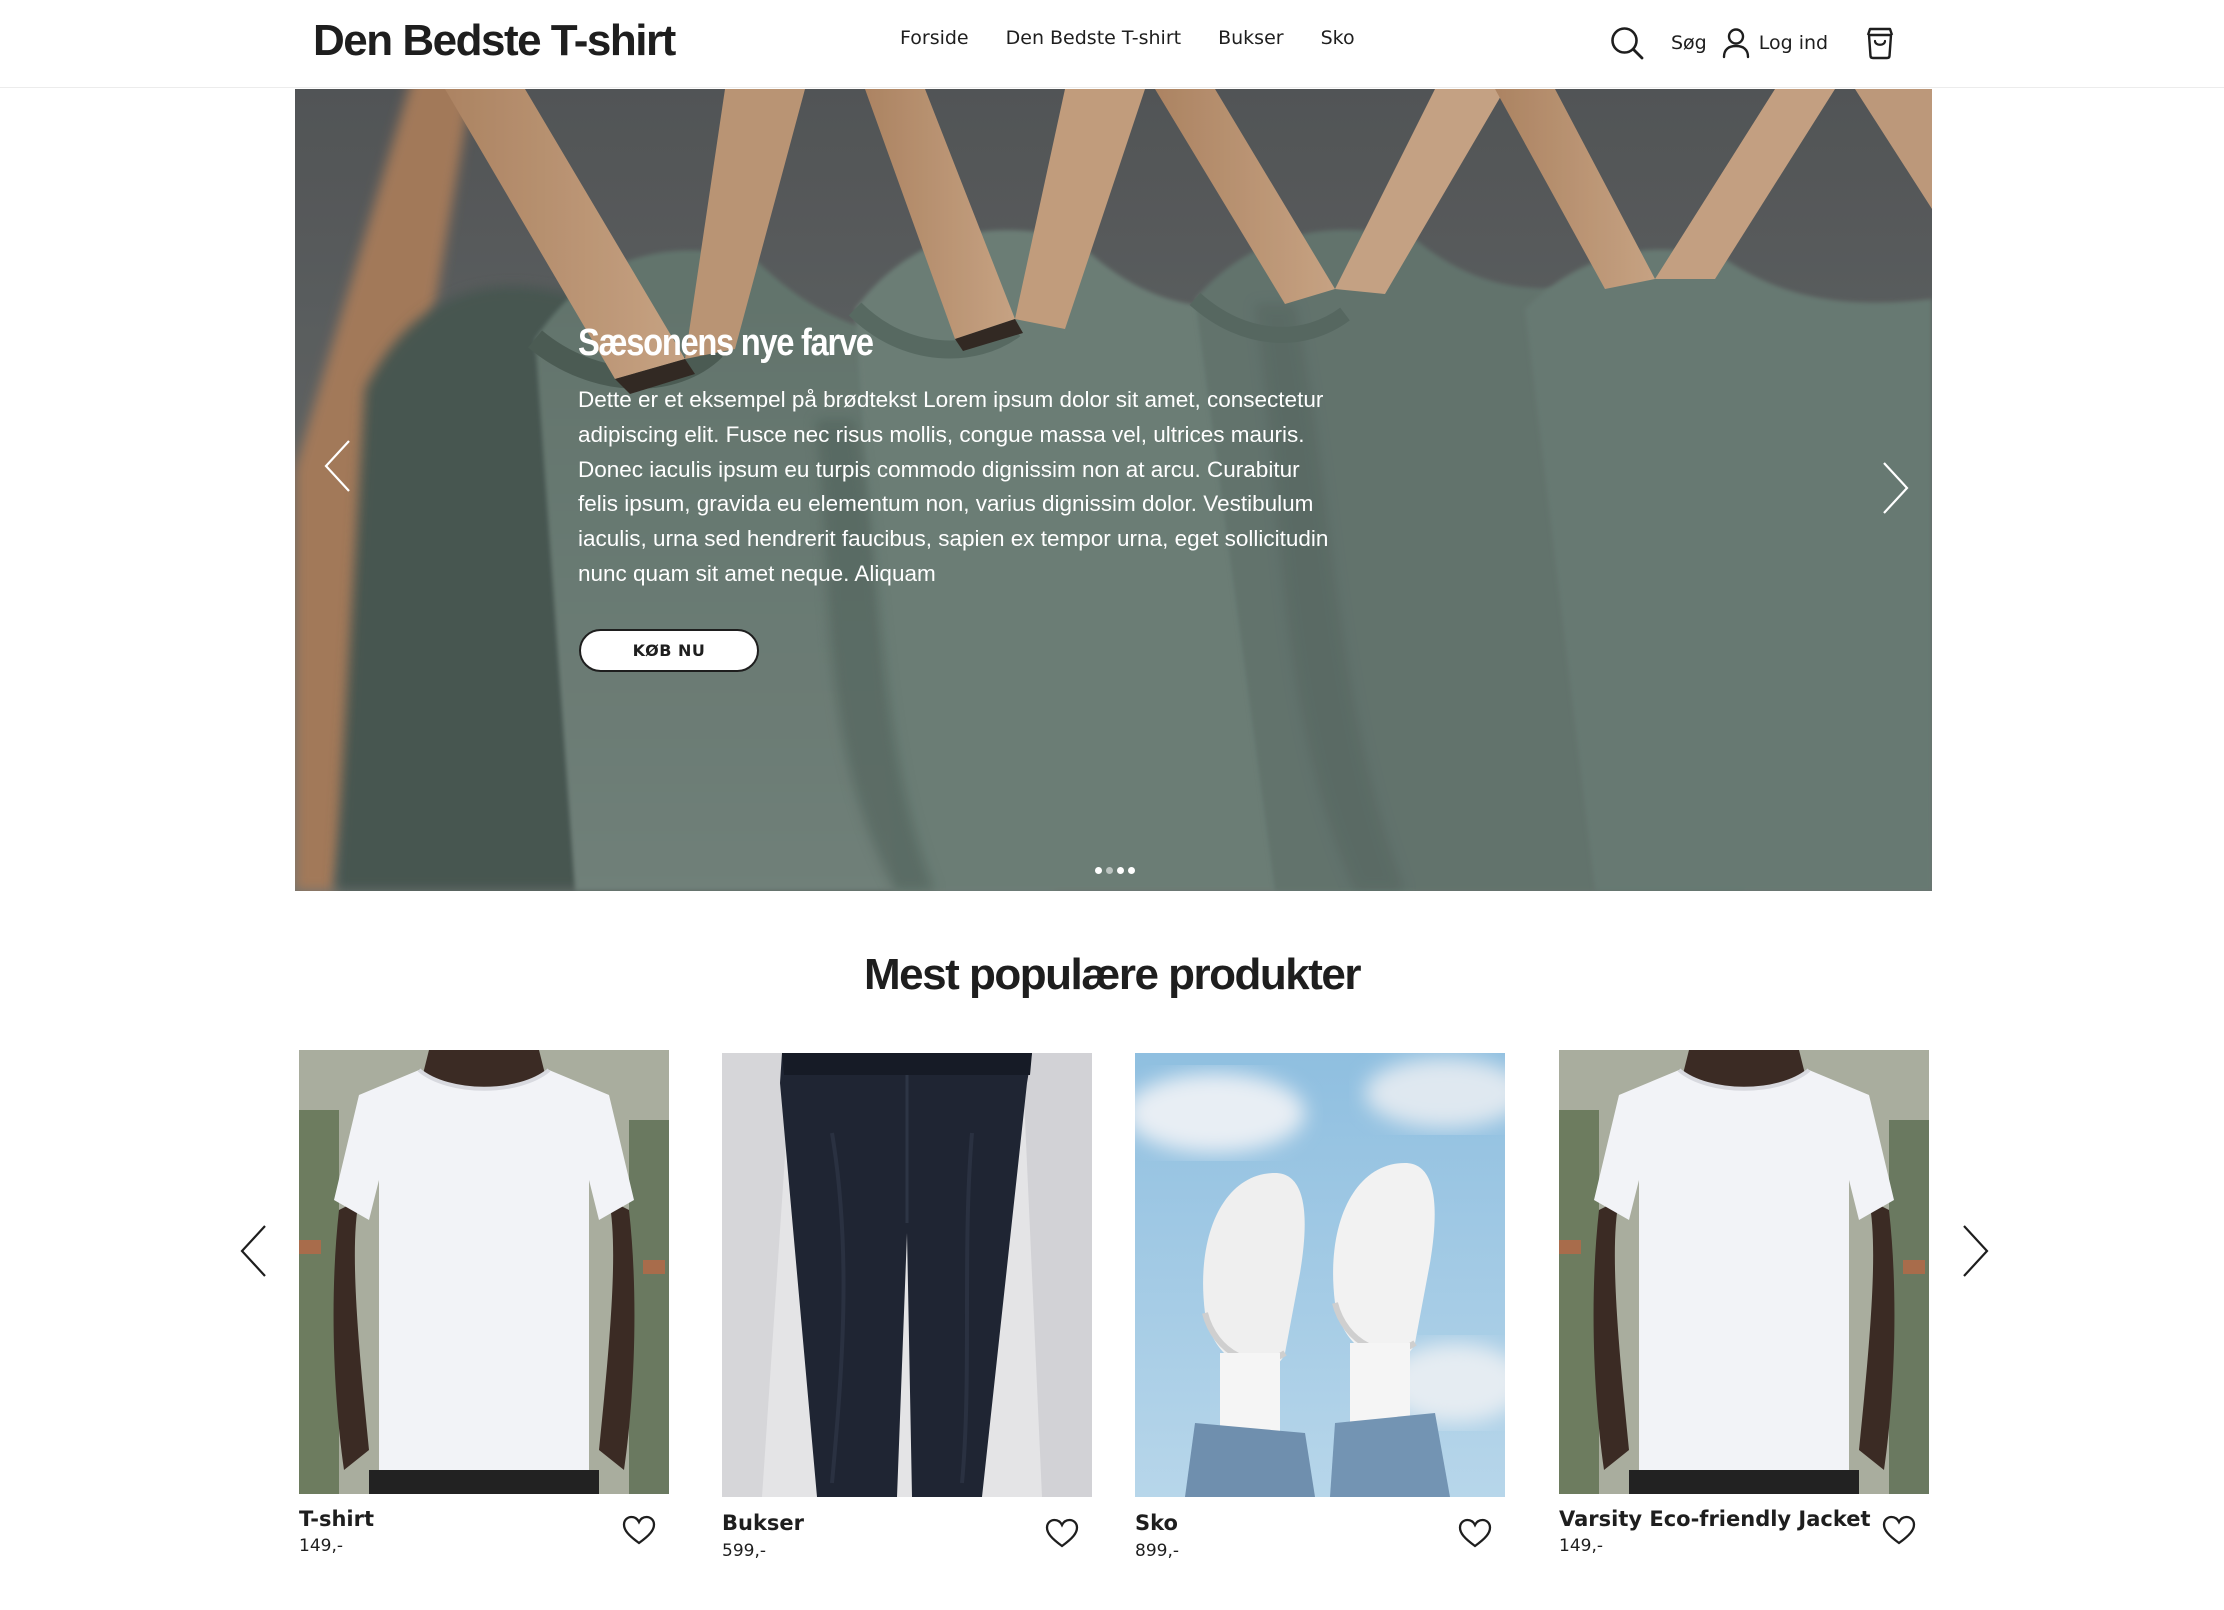 The height and width of the screenshot is (1610, 2224). I want to click on products-next-arrow-icon, so click(1975, 1251).